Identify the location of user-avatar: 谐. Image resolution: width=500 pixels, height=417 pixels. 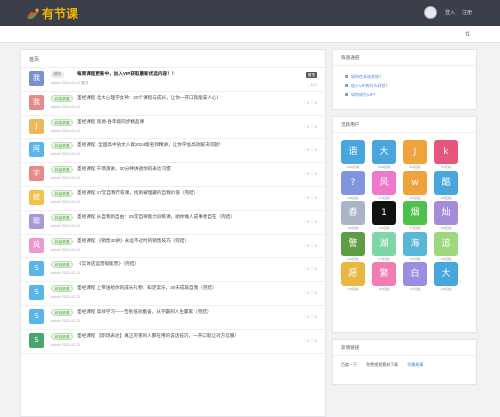
(353, 152).